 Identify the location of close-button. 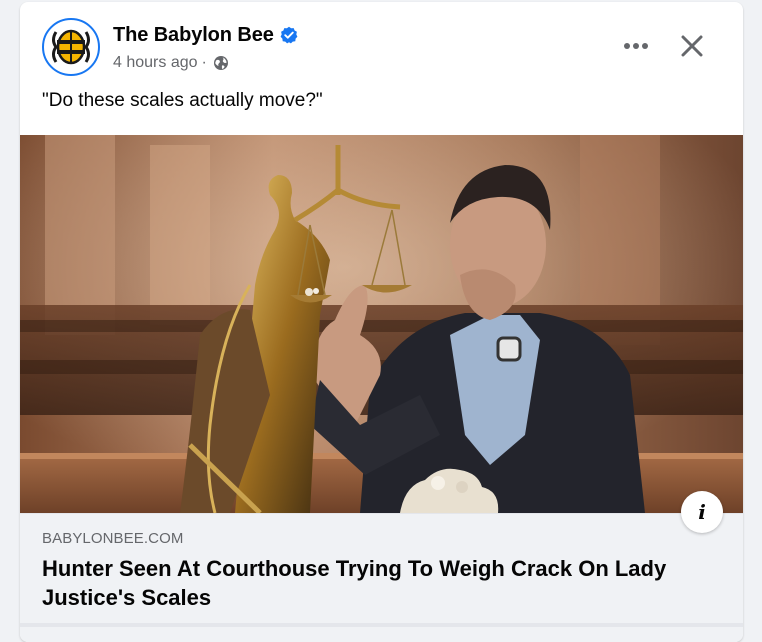
(692, 46).